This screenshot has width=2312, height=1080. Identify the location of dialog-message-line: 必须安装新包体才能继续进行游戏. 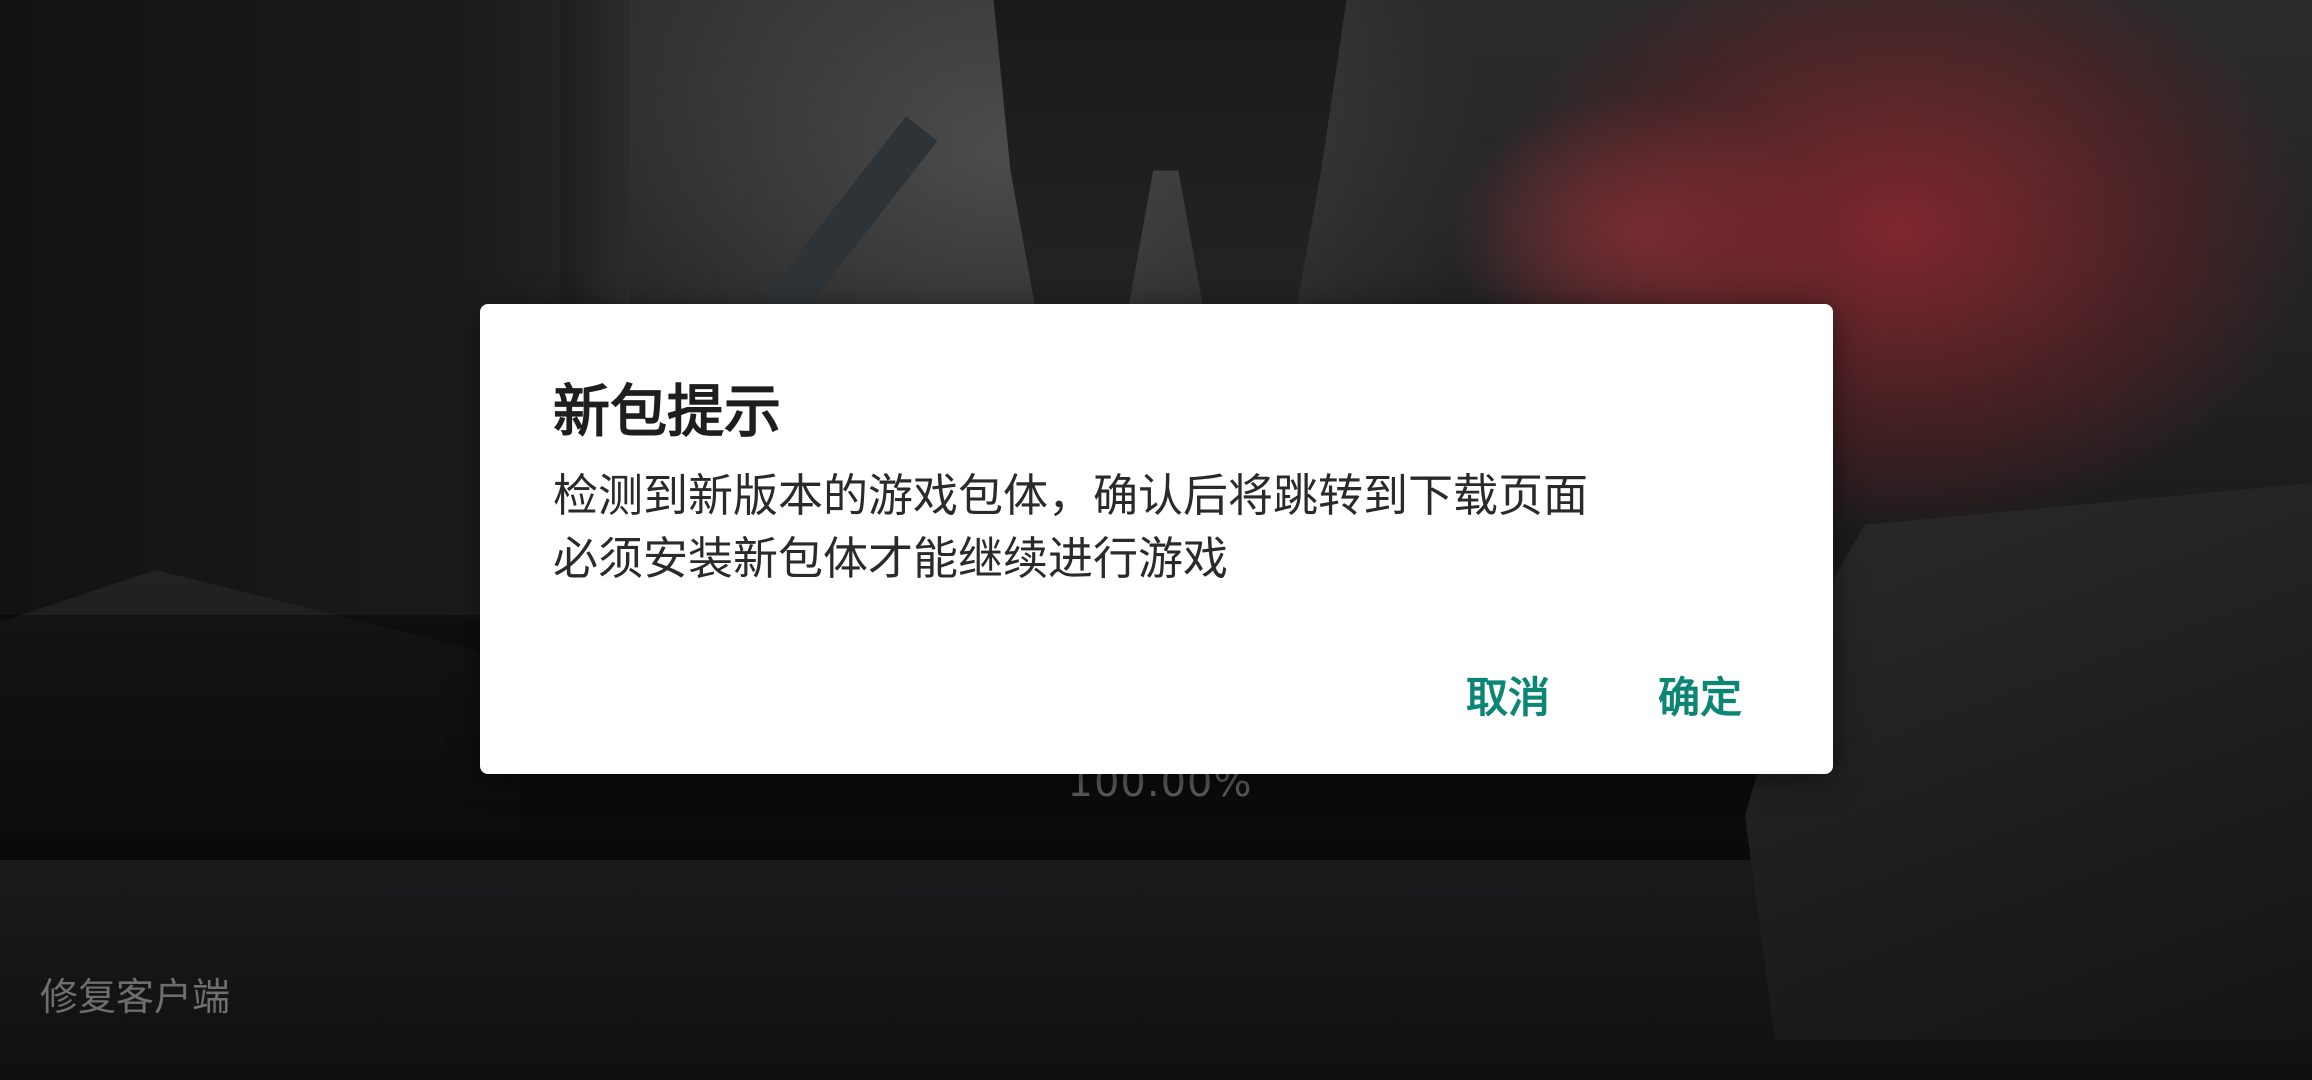
(891, 558).